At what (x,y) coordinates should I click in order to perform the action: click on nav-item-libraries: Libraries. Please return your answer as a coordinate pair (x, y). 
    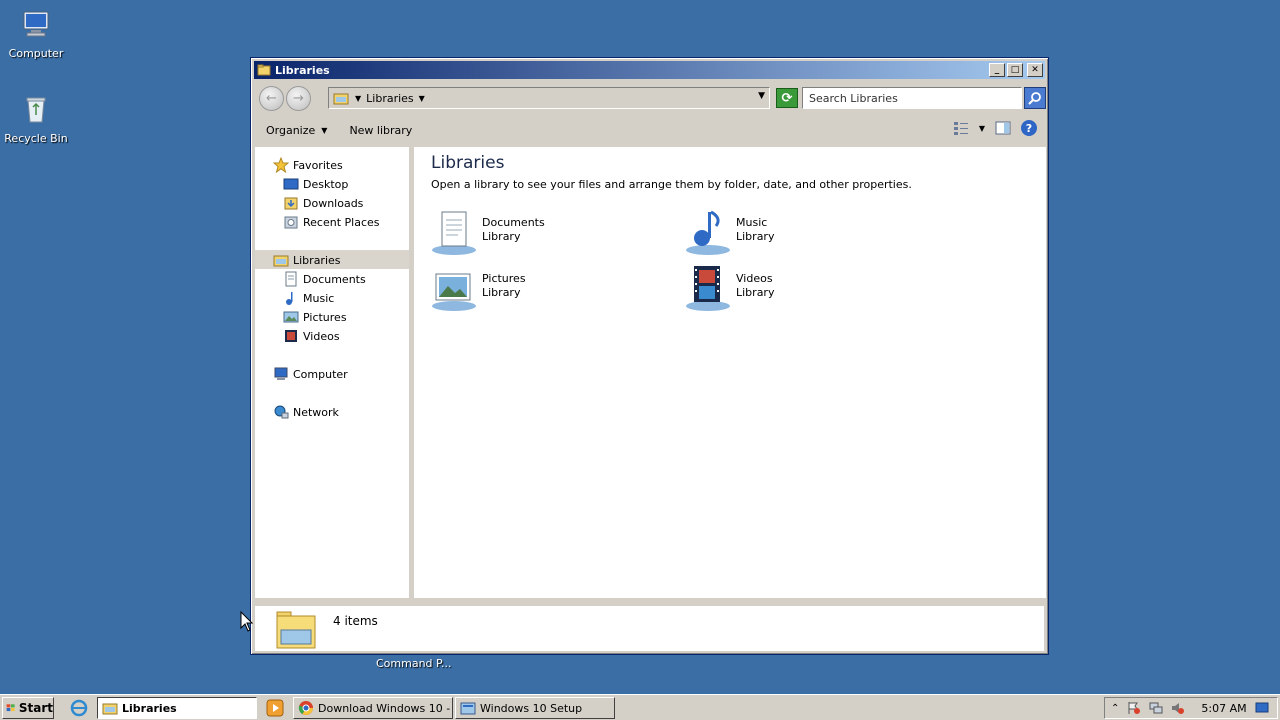
    Looking at the image, I should click on (307, 260).